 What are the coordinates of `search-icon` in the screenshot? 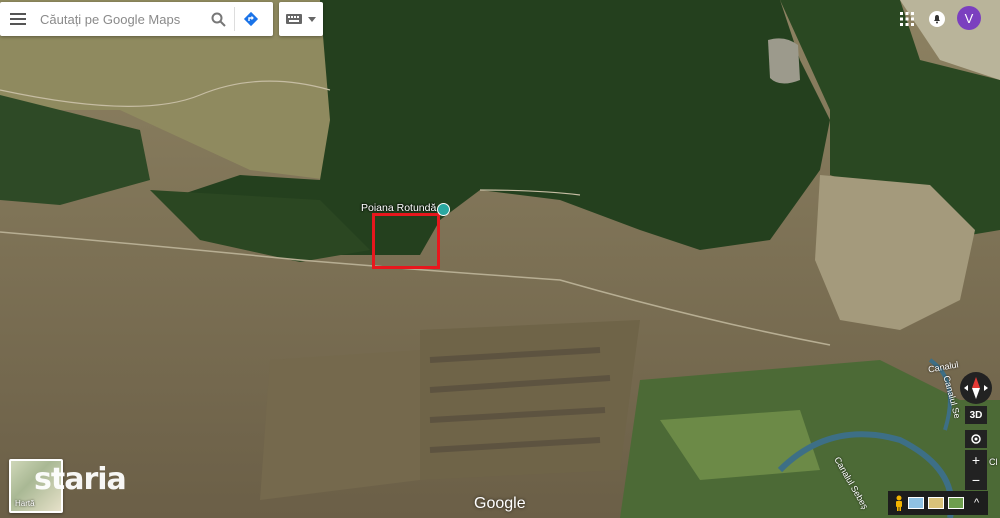 It's located at (218, 19).